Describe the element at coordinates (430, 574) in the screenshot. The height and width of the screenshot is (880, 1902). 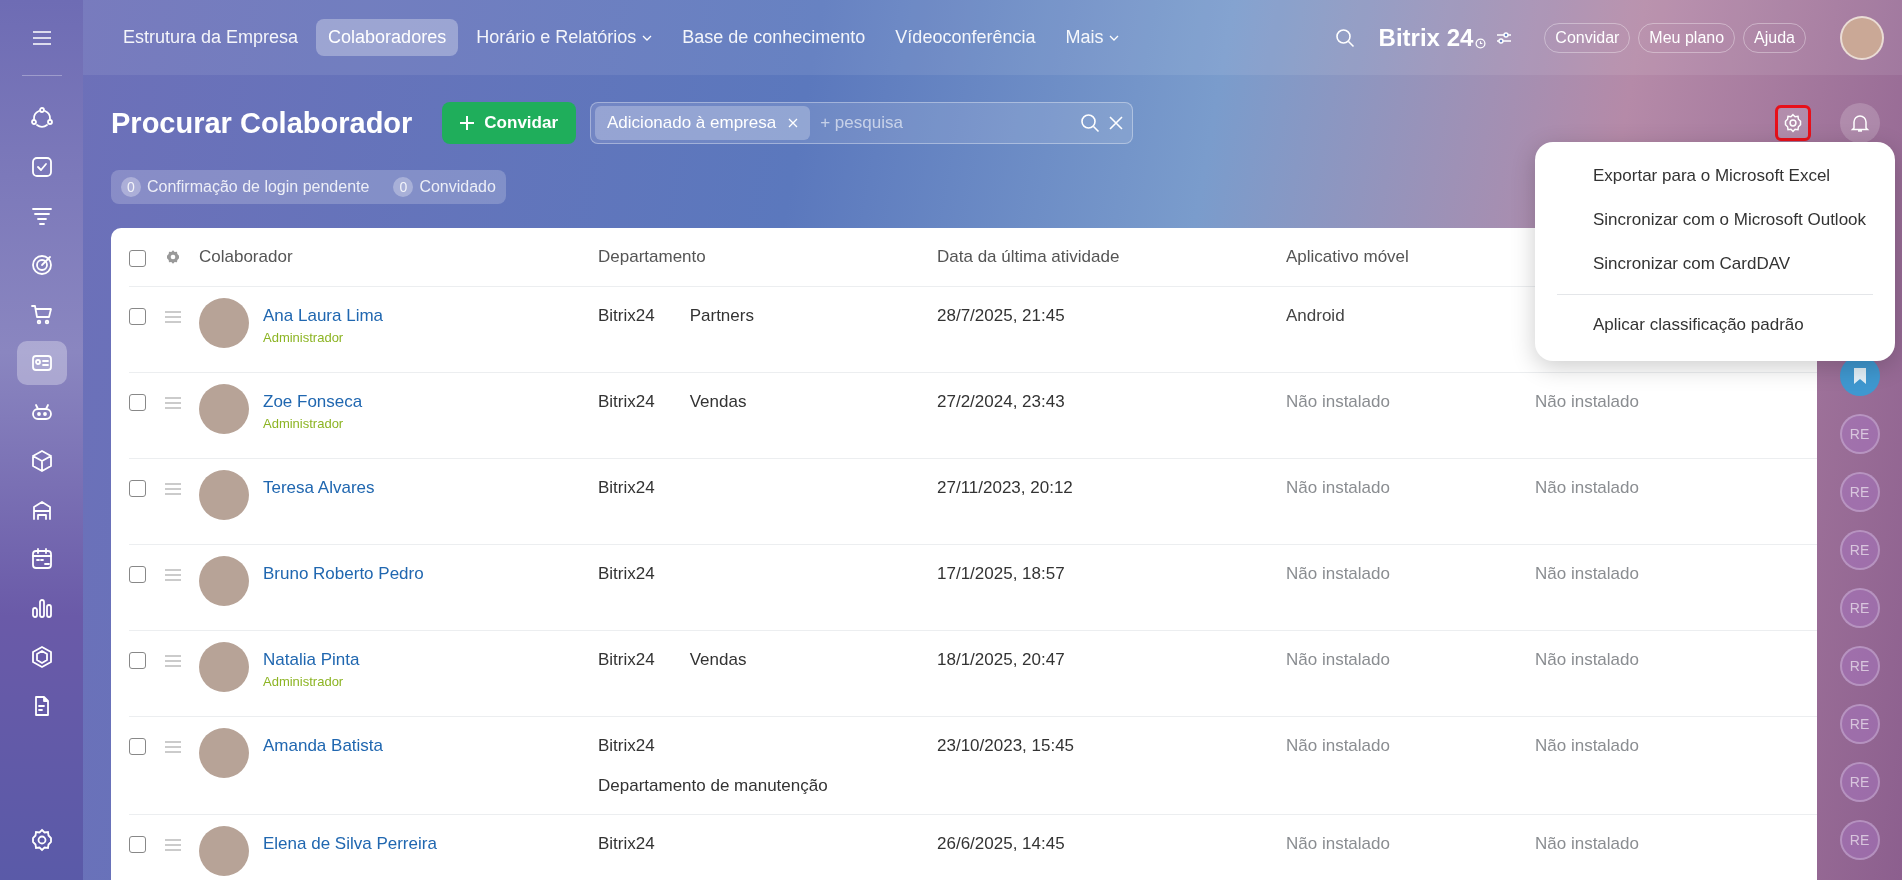
I see `employee-name-link: Bruno Roberto Pedro` at that location.